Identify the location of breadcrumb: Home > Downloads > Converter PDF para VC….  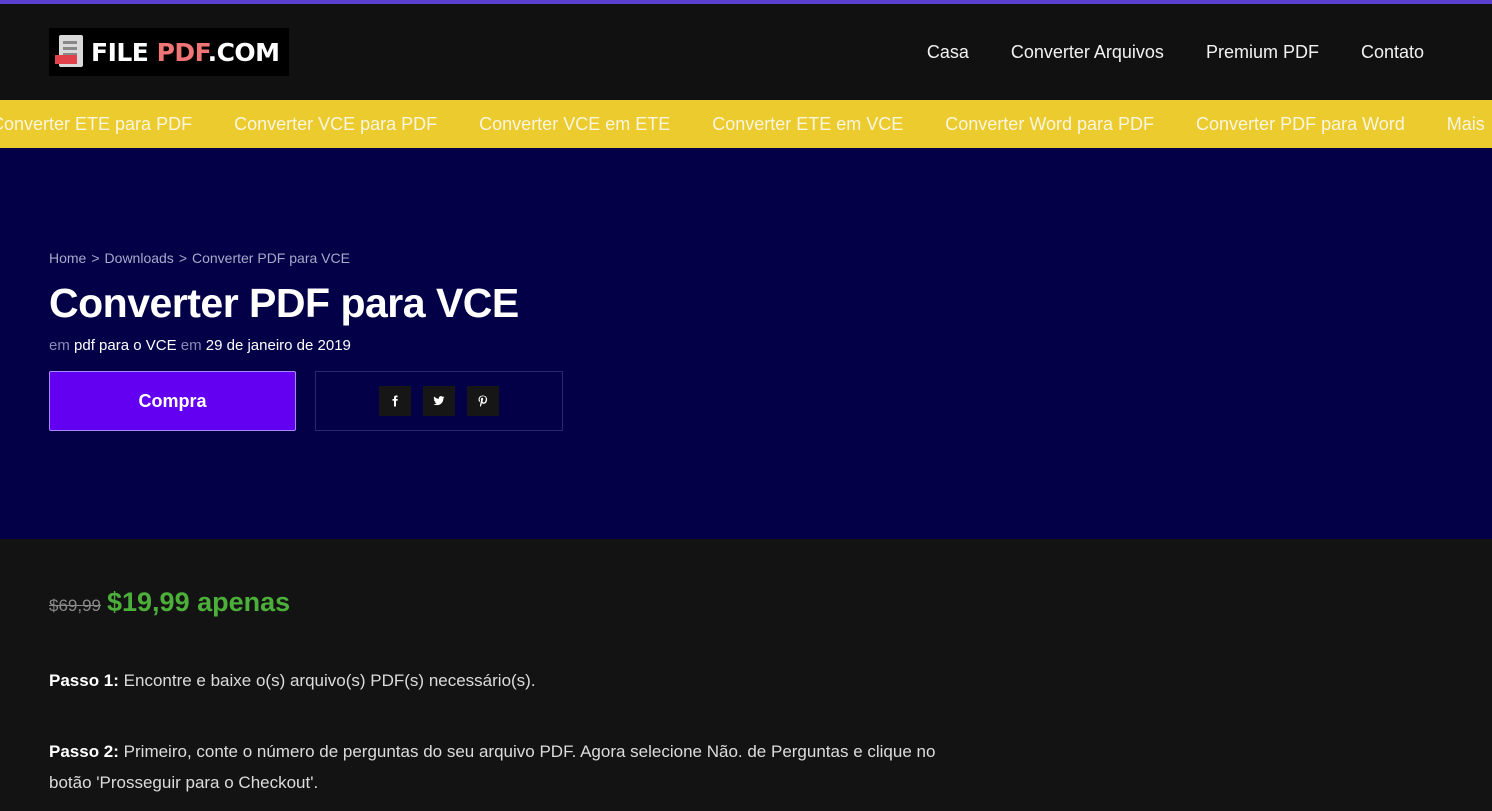
(199, 258).